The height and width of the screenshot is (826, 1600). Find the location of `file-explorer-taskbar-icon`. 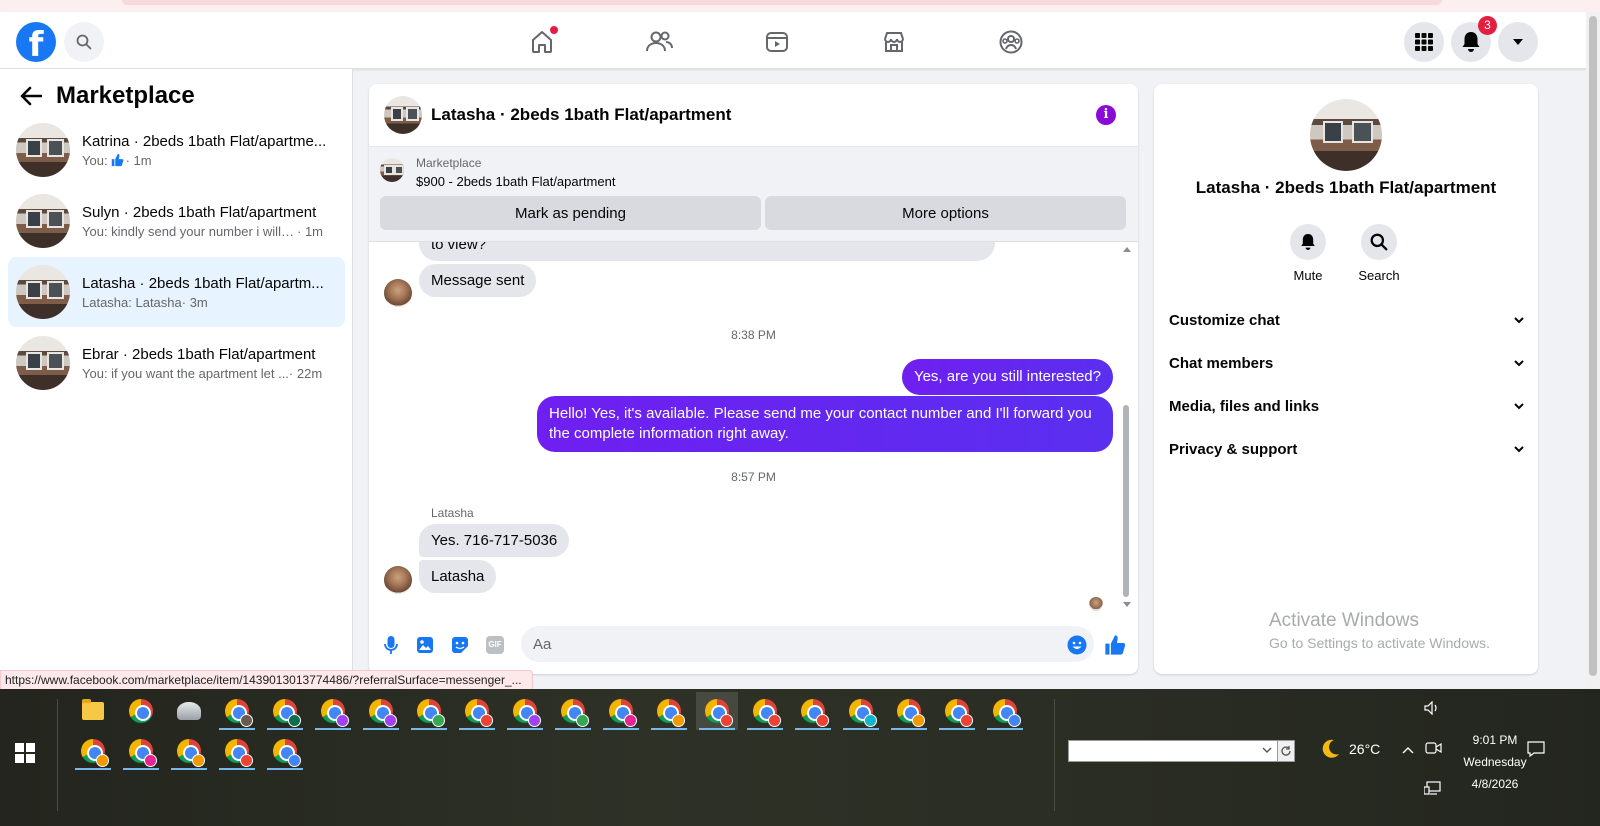

file-explorer-taskbar-icon is located at coordinates (93, 711).